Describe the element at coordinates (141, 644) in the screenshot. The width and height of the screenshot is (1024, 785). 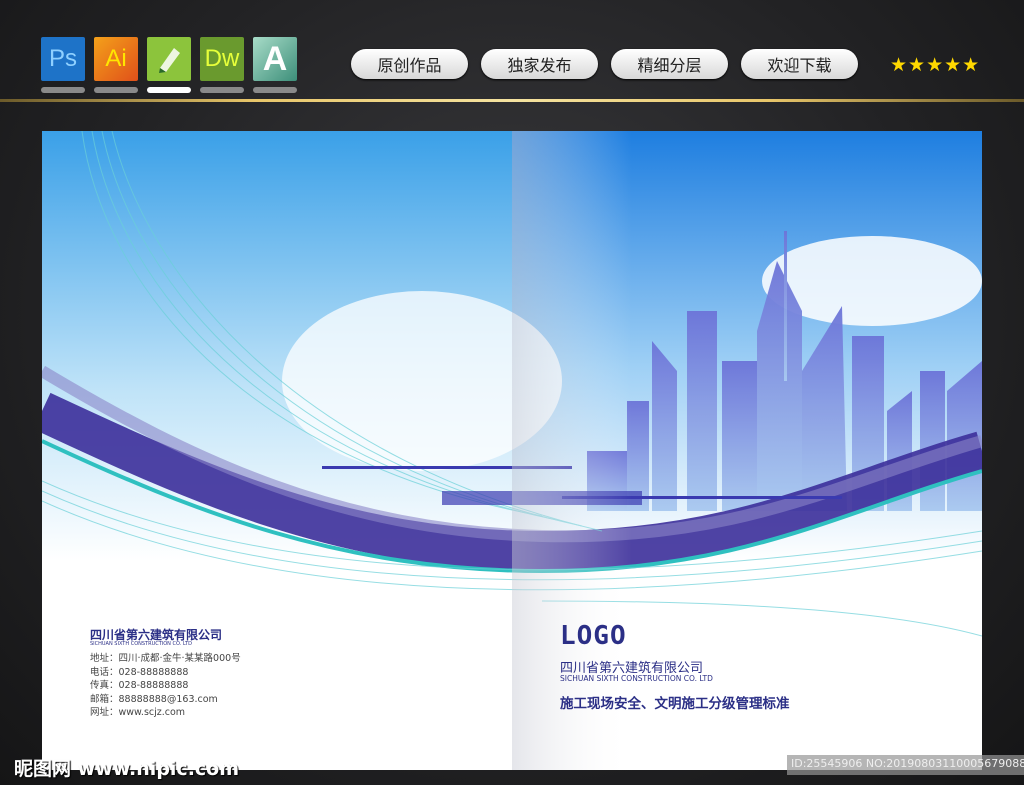
I see `back-company-english: SICHUAN SIXTH CONSTRUCTION CO. LTD` at that location.